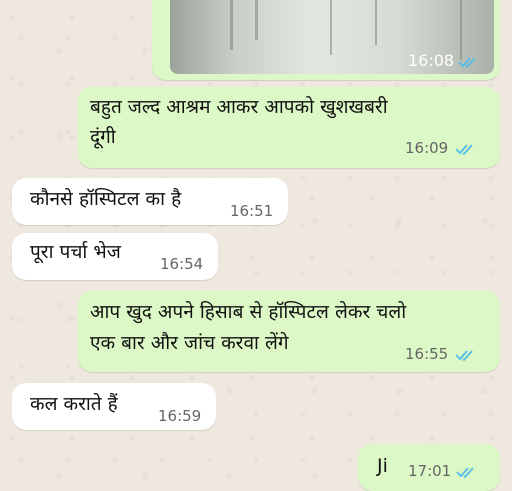  I want to click on message-time: 16:59, so click(180, 416).